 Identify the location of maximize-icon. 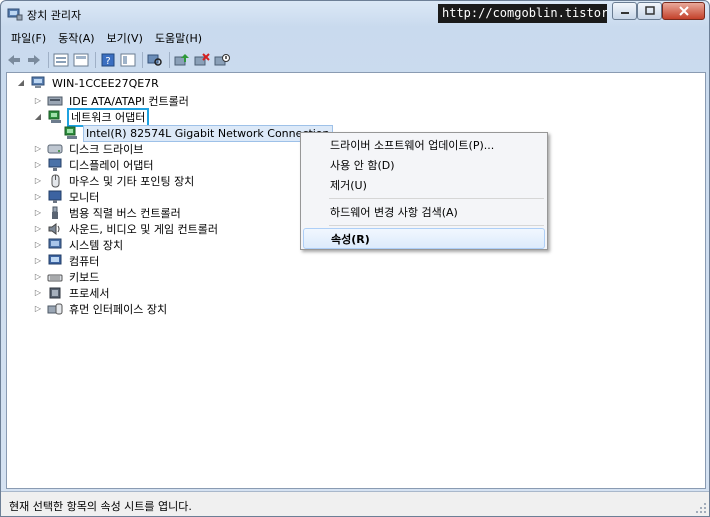
(649, 10).